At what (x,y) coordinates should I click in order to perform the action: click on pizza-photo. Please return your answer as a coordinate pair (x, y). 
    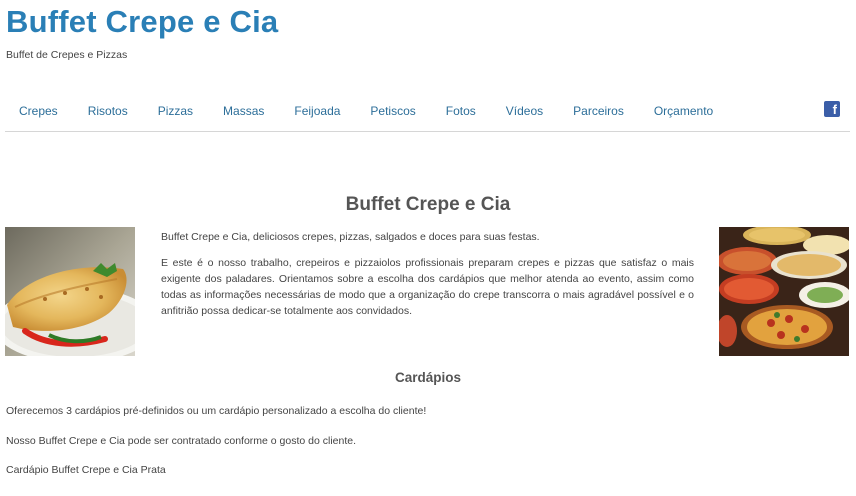
    Looking at the image, I should click on (784, 291).